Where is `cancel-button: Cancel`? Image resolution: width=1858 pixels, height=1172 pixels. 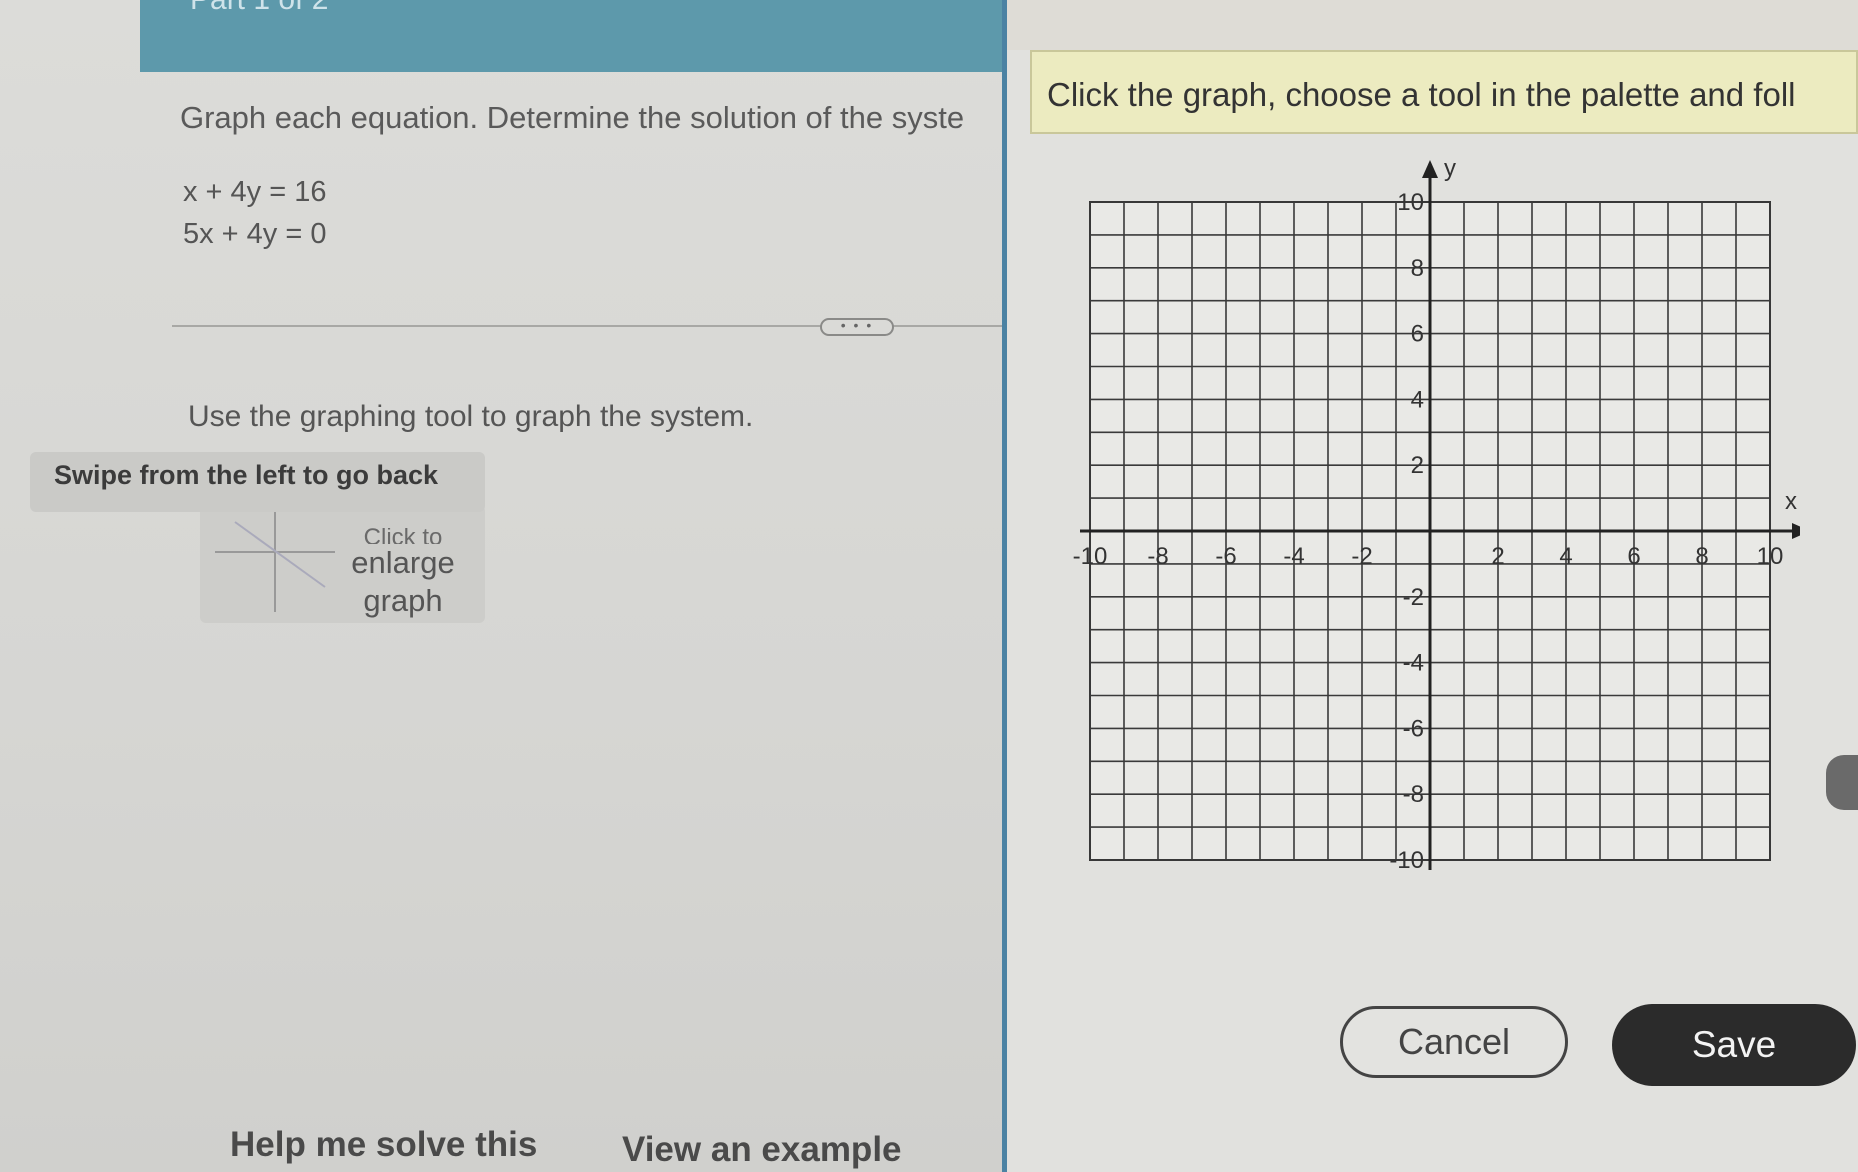 cancel-button: Cancel is located at coordinates (1454, 1042).